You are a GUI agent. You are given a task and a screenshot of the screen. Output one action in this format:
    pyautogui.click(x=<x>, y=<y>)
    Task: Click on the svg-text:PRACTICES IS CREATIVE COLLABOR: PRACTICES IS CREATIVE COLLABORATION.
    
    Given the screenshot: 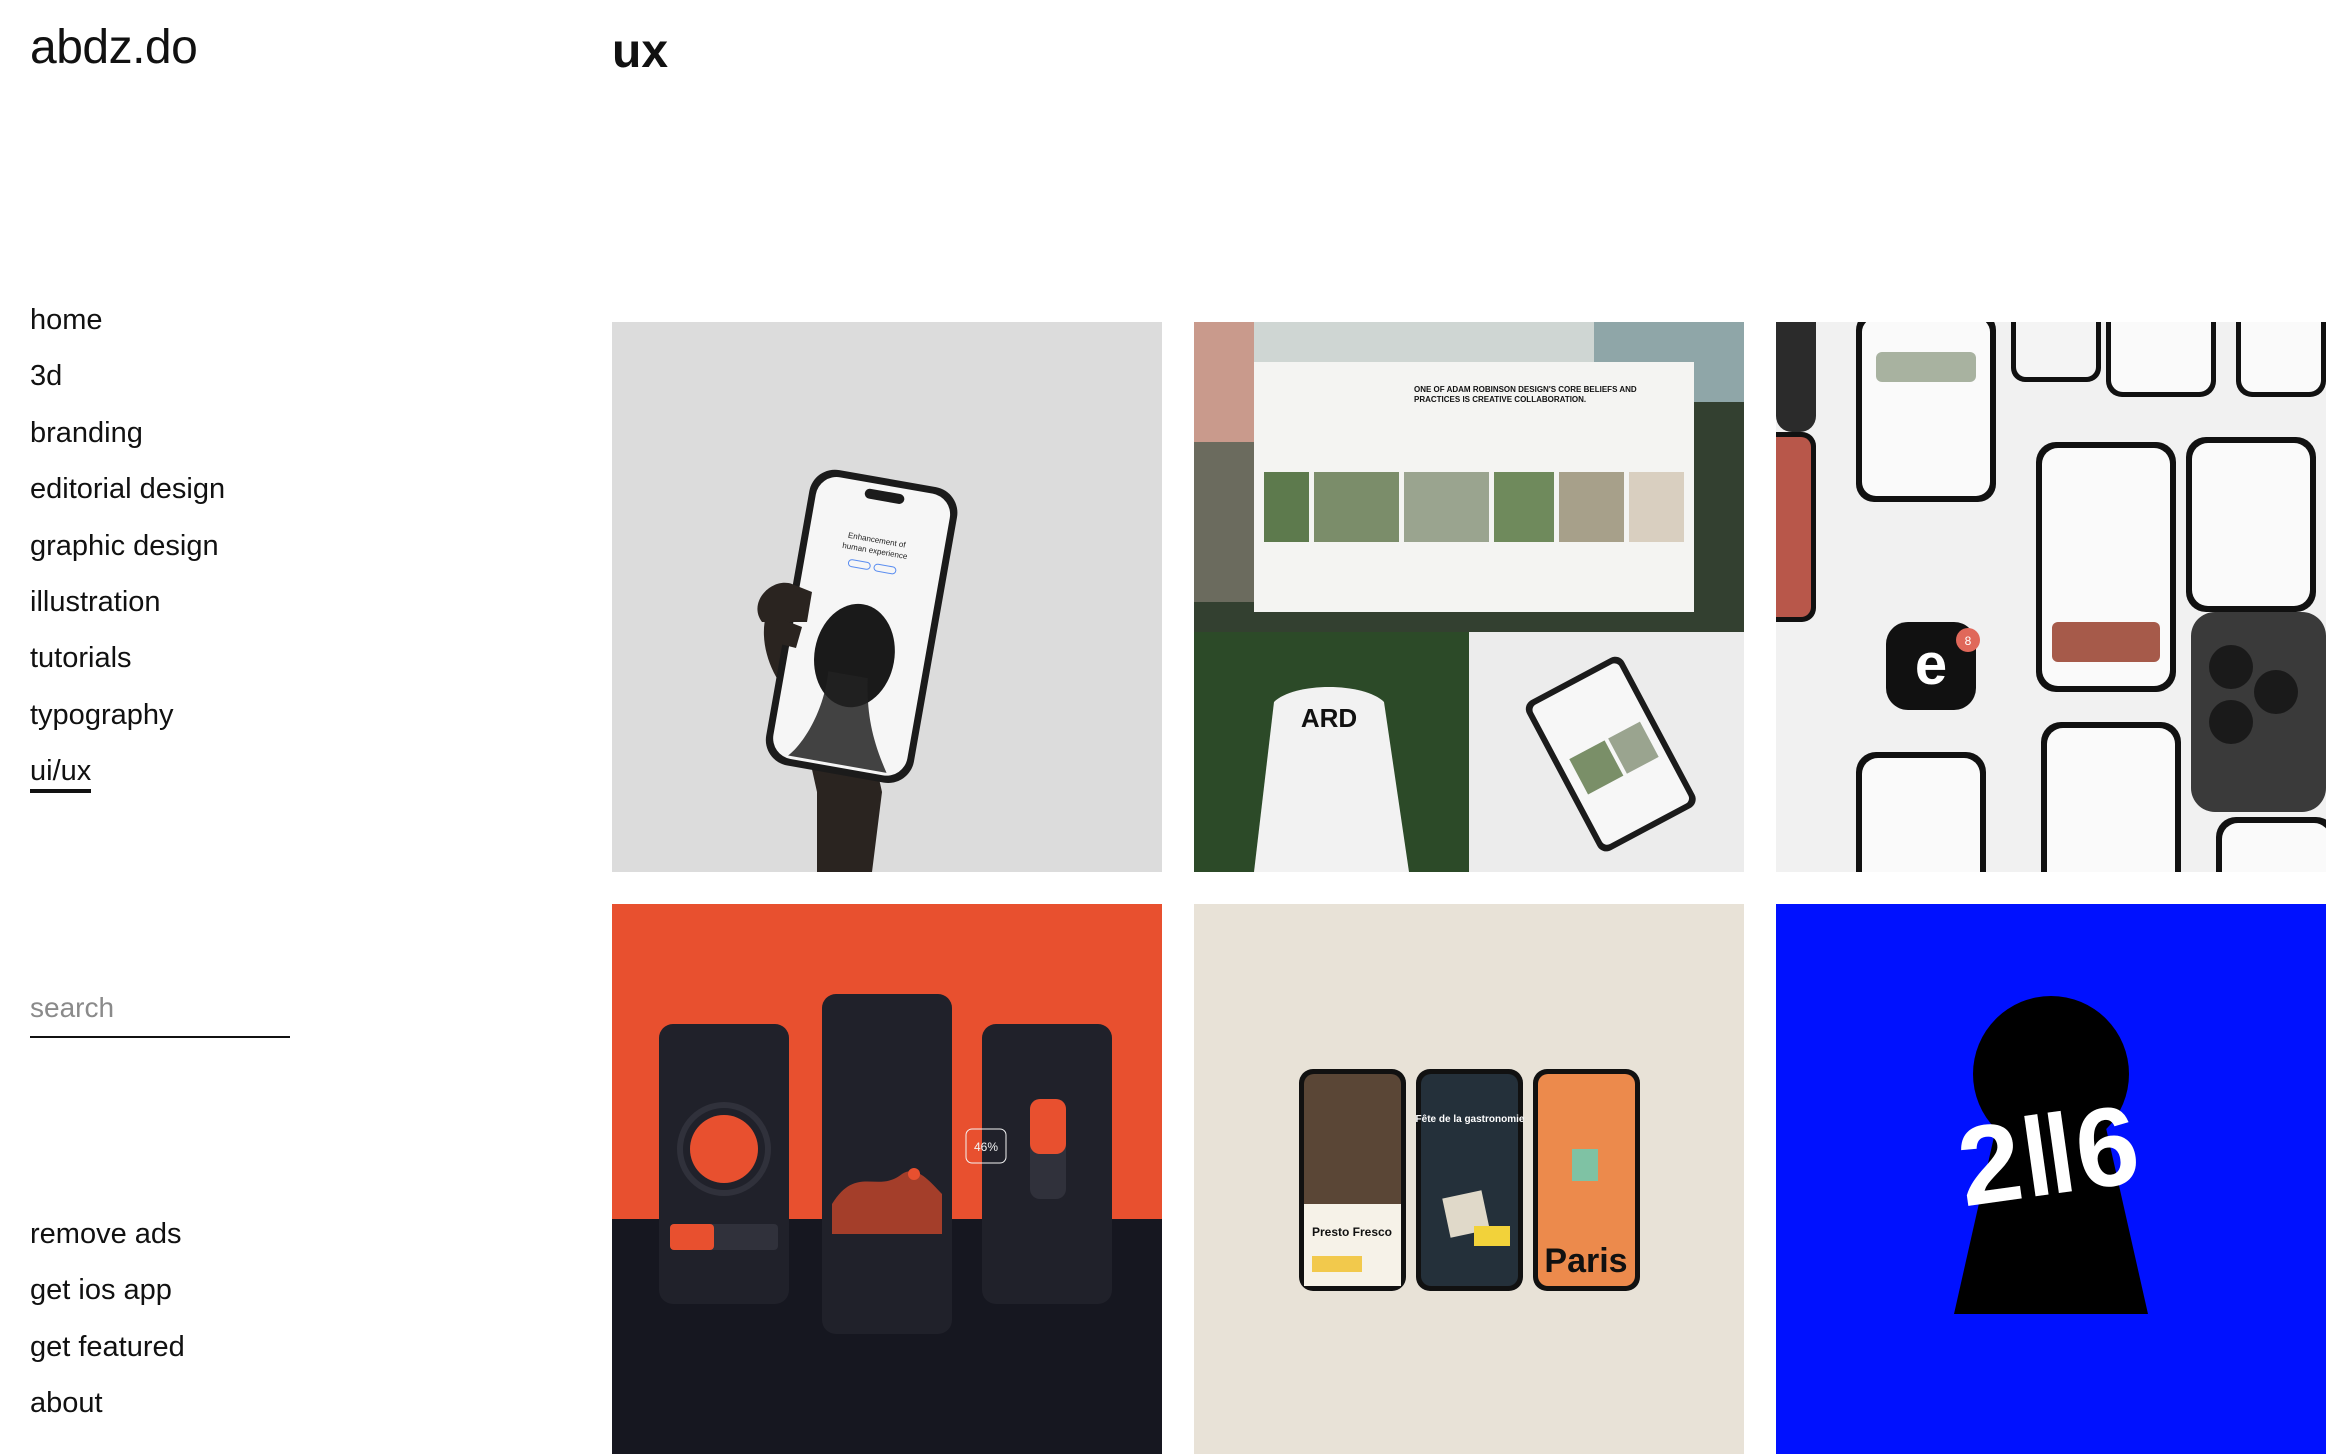 What is the action you would take?
    pyautogui.click(x=1500, y=399)
    